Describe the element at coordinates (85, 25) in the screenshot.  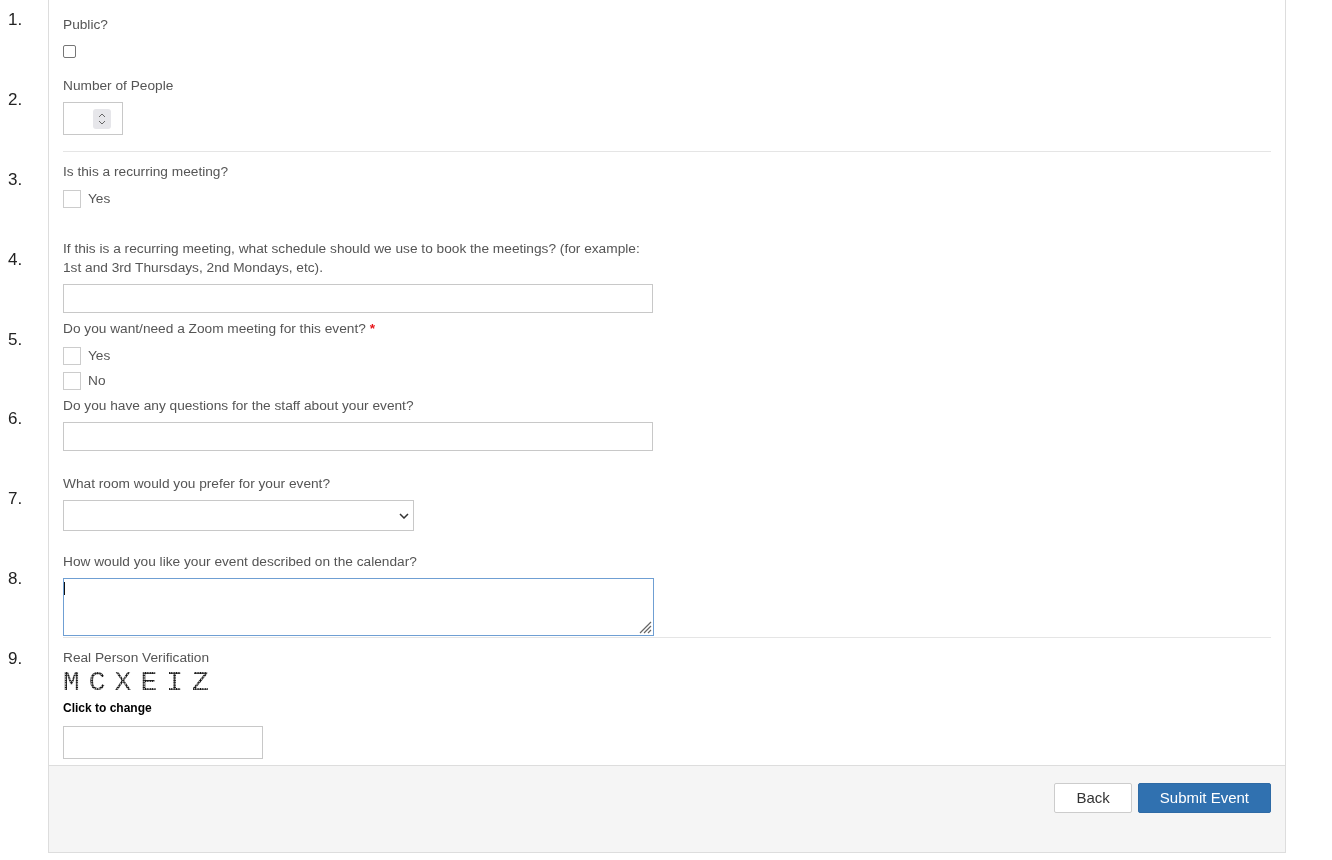
I see `field-label: Public?` at that location.